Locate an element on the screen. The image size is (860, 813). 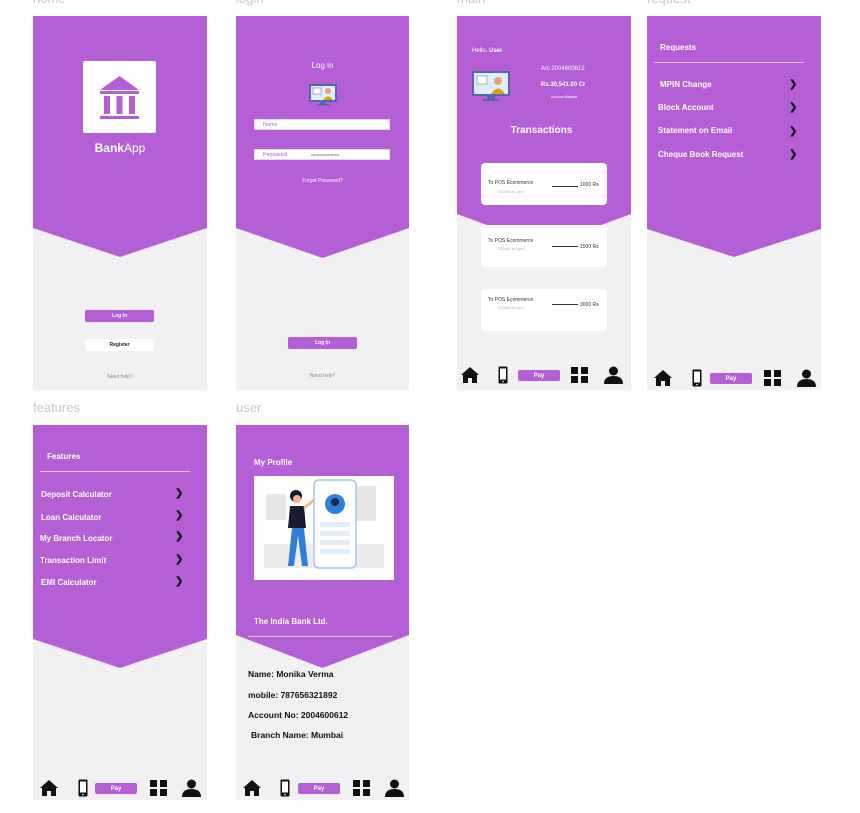
app-name-rest: App is located at coordinates (134, 148).